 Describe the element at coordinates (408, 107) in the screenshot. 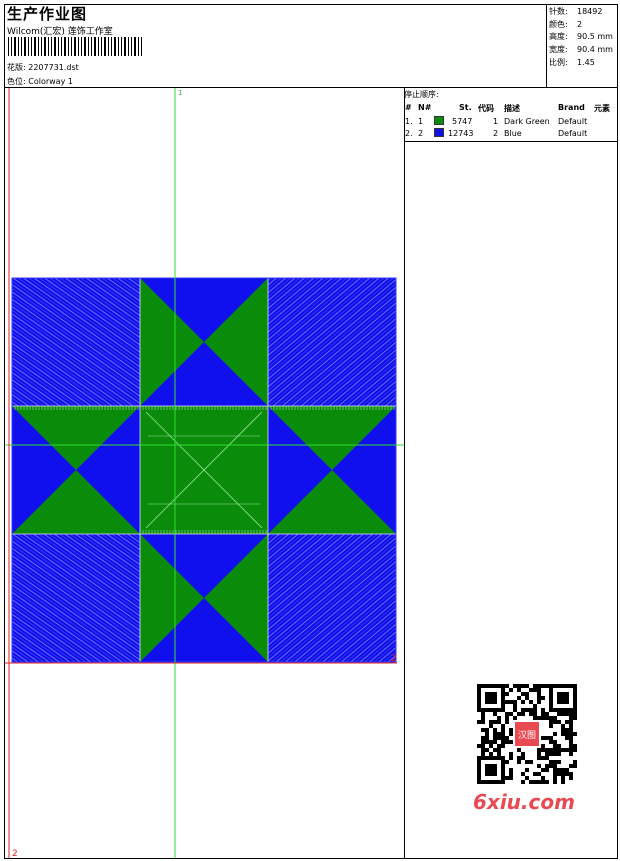

I see `col-index: #` at that location.